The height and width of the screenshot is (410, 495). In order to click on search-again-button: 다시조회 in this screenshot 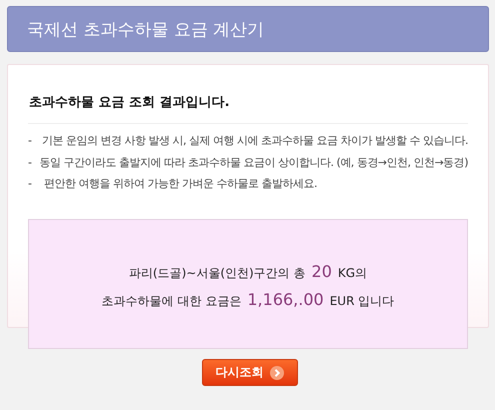, I will do `click(250, 372)`.